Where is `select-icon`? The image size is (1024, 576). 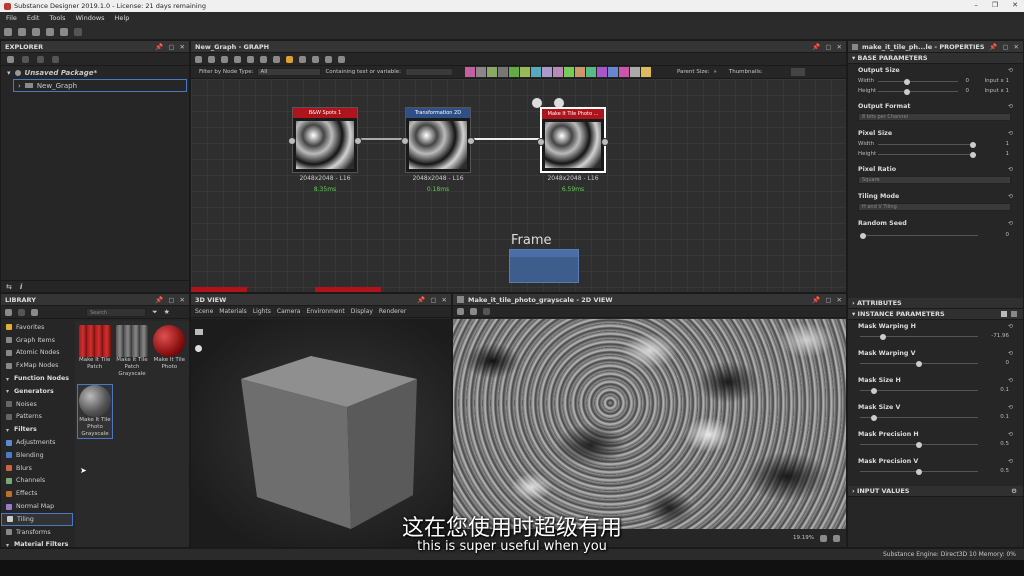
select-icon is located at coordinates (198, 59).